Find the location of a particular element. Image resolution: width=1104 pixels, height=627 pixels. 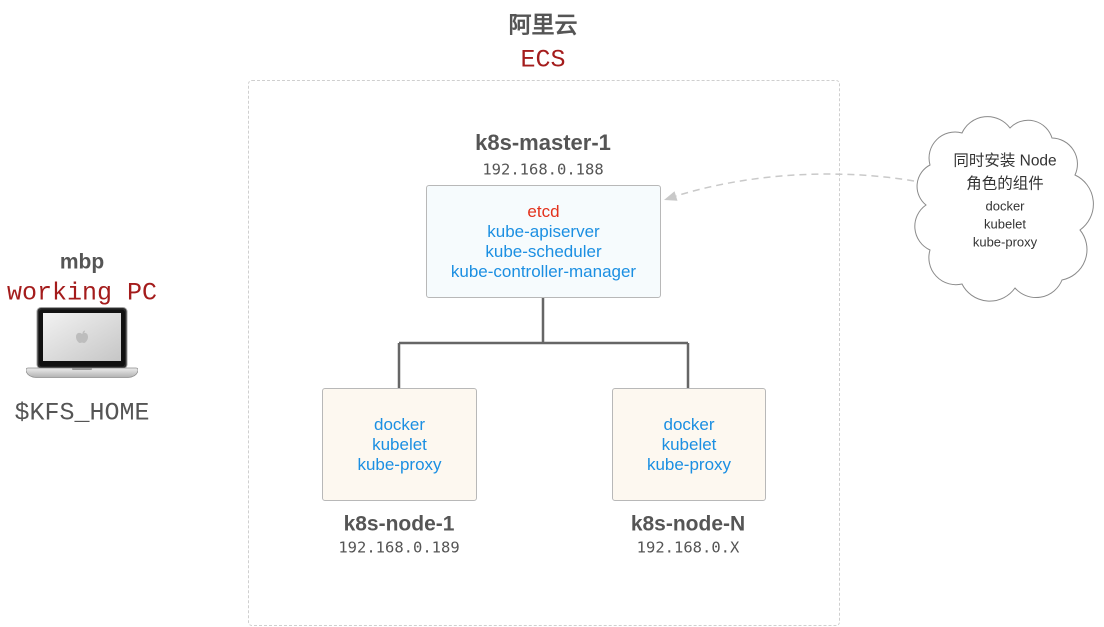

master-node-name: k8s-master-1 is located at coordinates (543, 142).